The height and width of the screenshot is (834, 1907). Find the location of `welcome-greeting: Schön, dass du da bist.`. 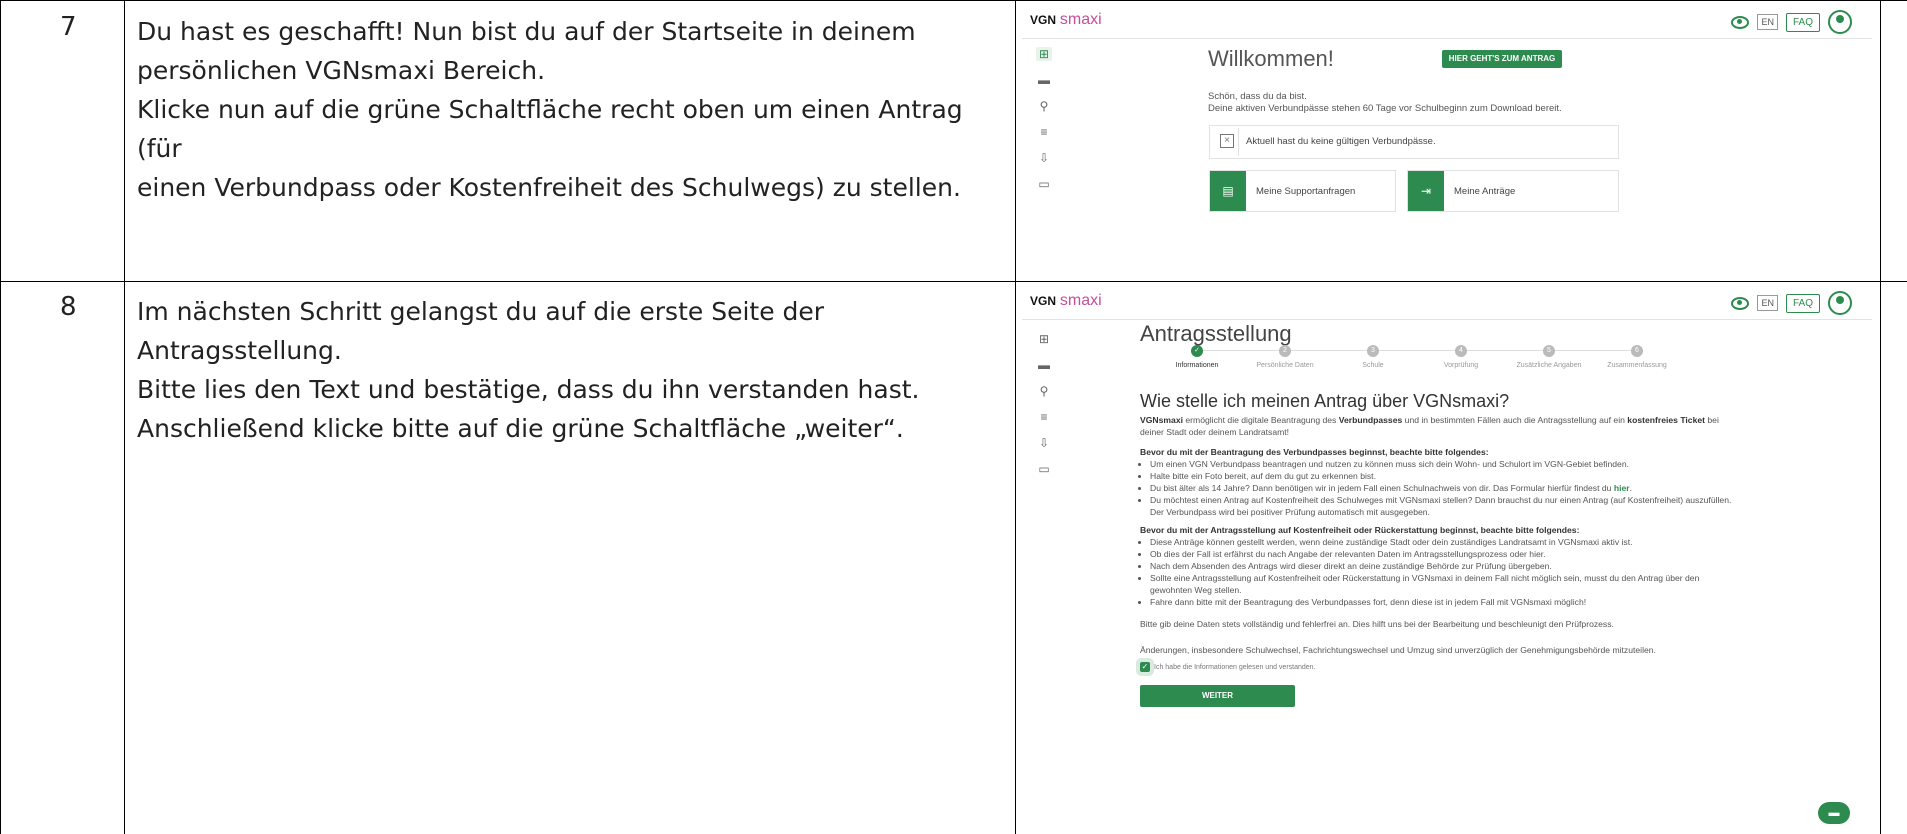

welcome-greeting: Schön, dass du da bist. is located at coordinates (1257, 96).